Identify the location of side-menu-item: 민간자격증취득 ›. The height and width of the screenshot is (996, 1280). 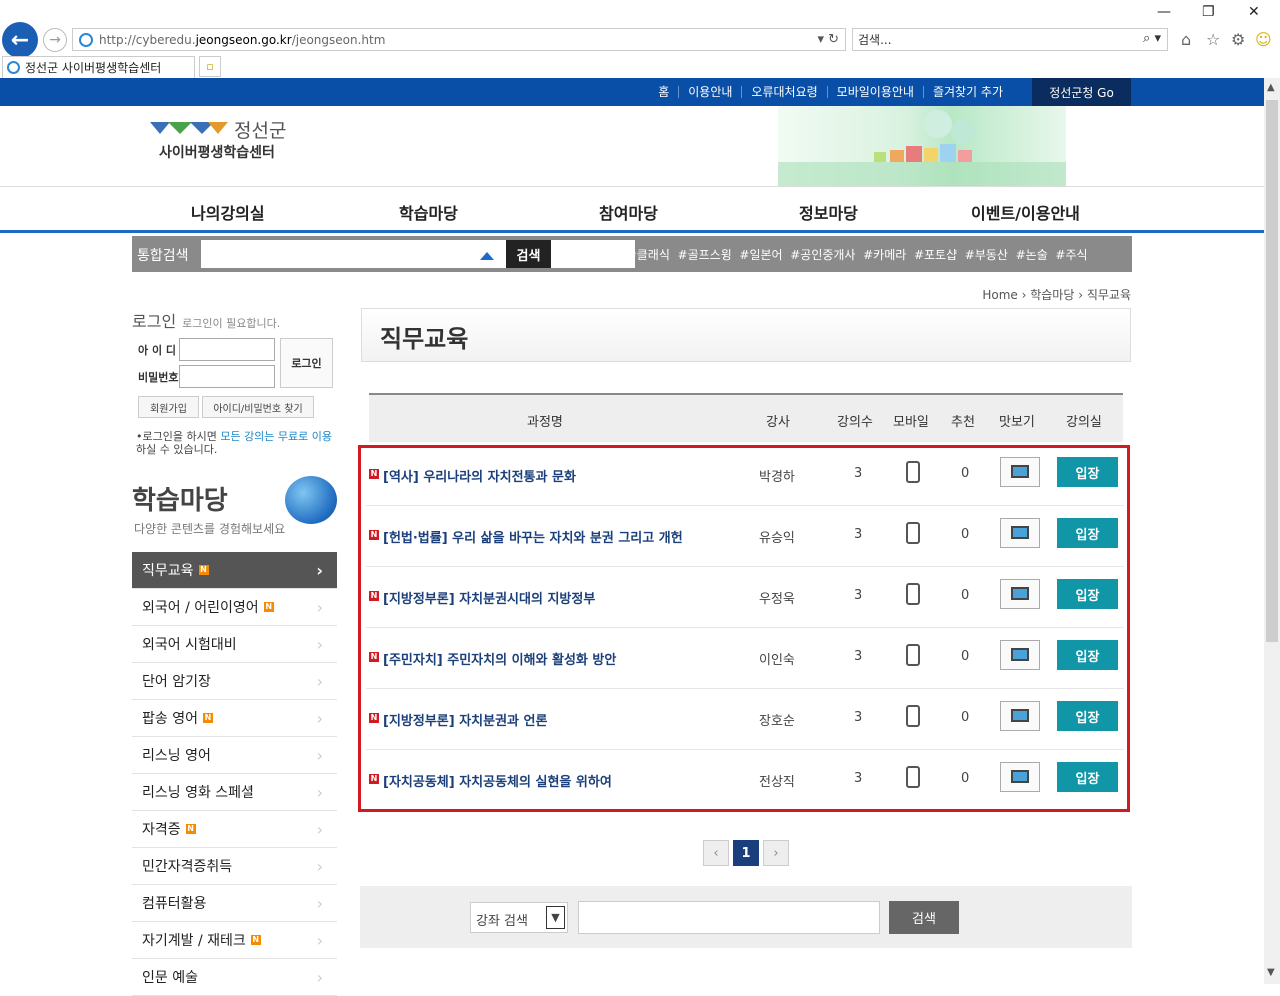
(234, 866).